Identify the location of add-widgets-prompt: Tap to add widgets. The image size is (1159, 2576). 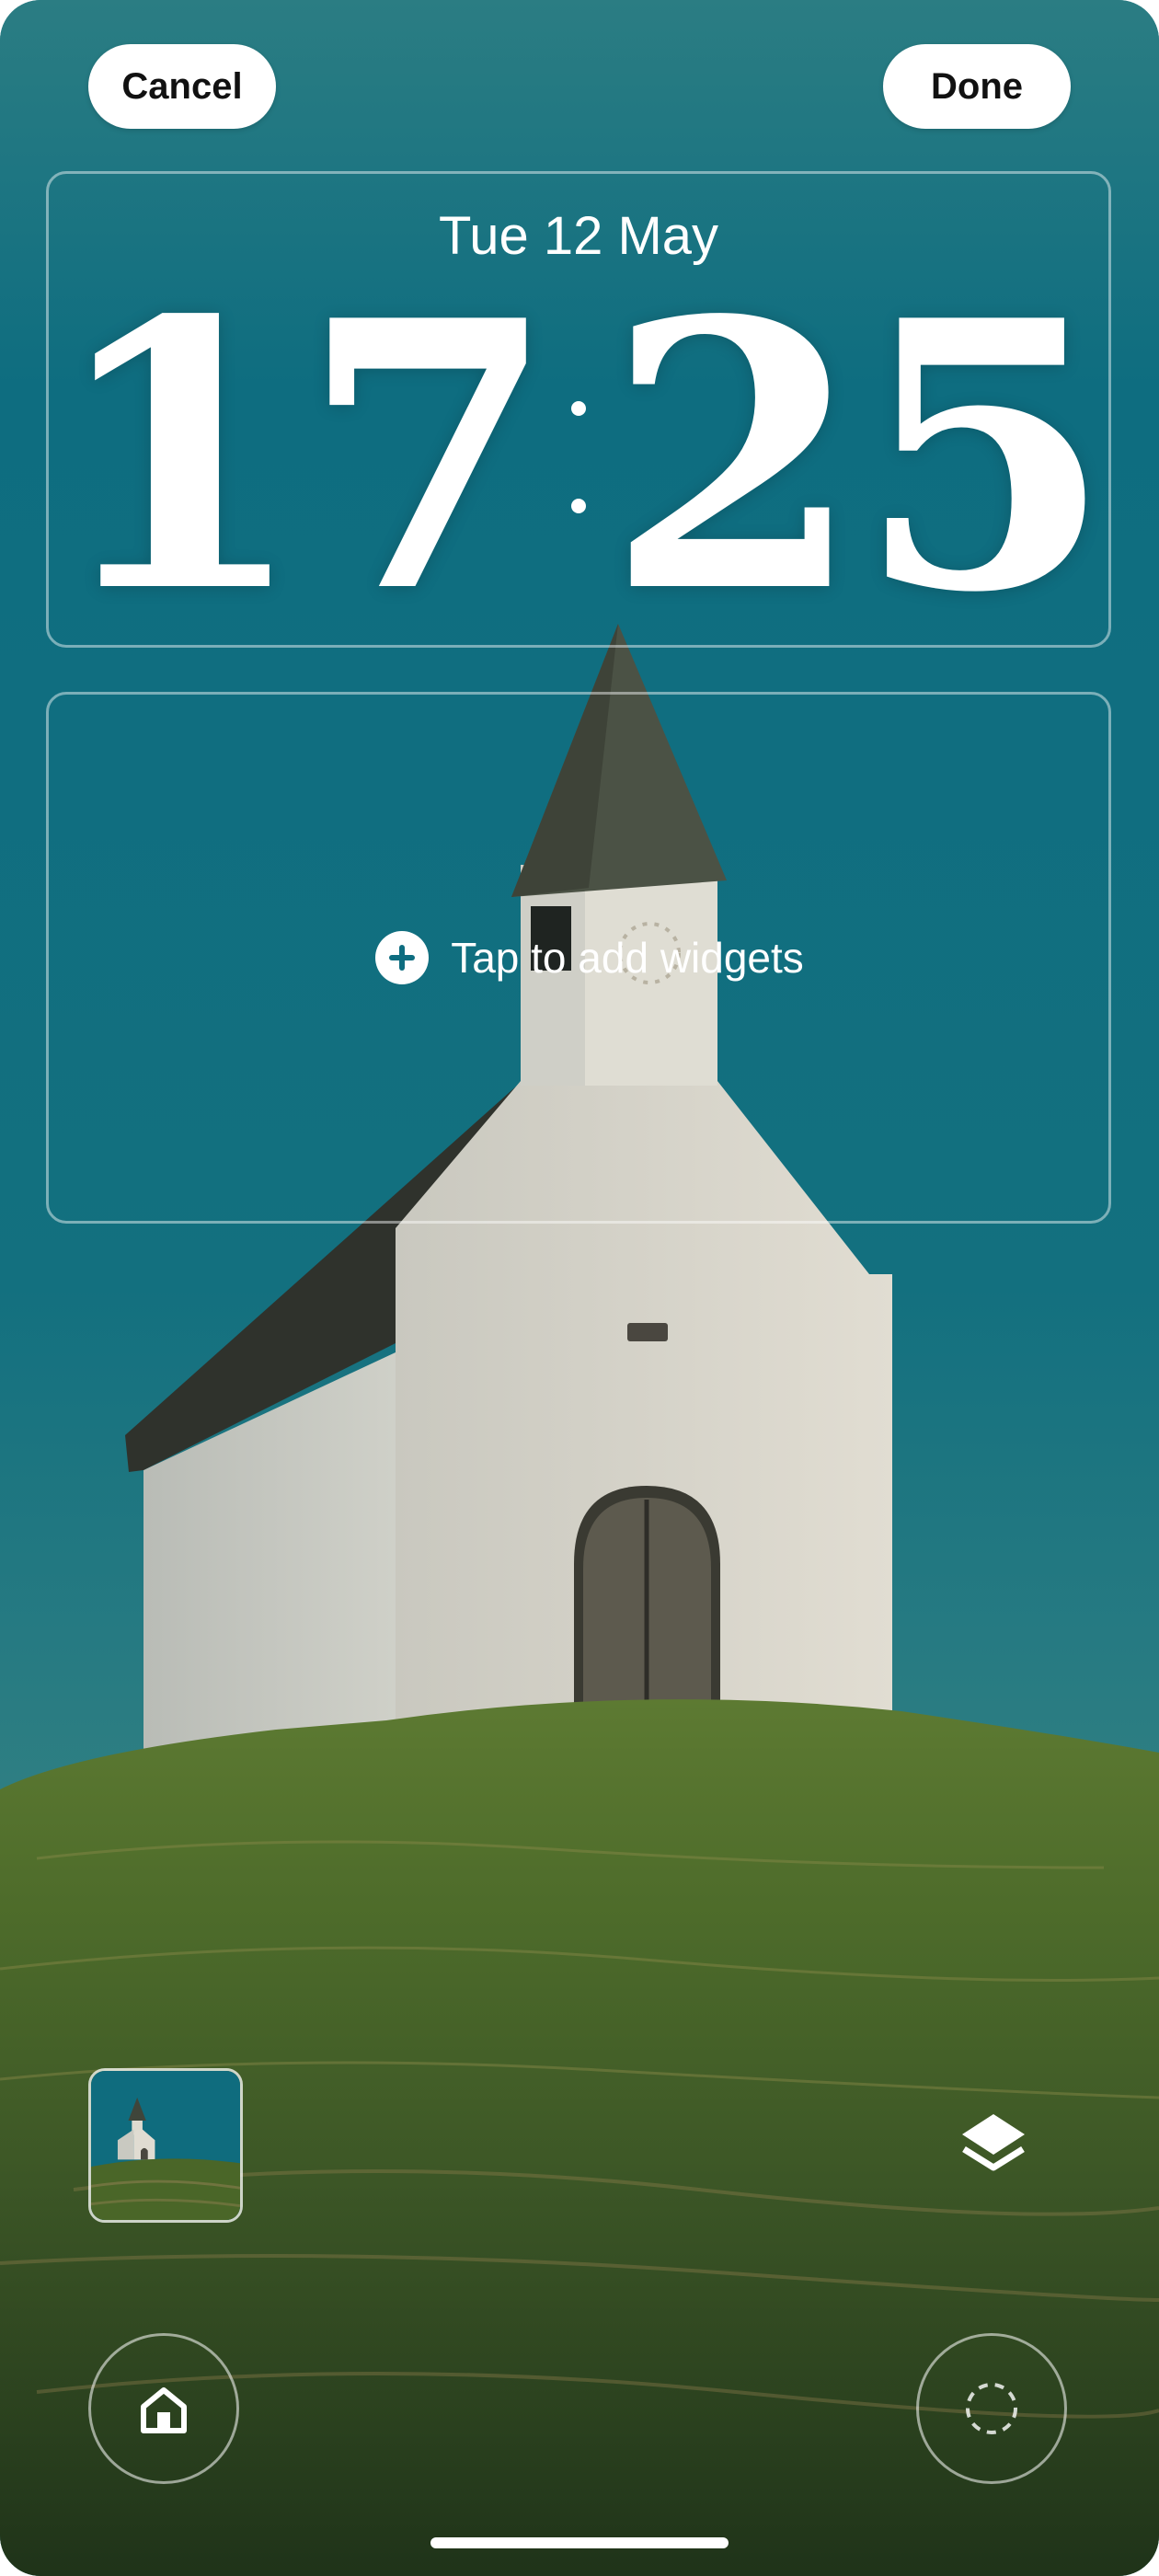
(589, 957).